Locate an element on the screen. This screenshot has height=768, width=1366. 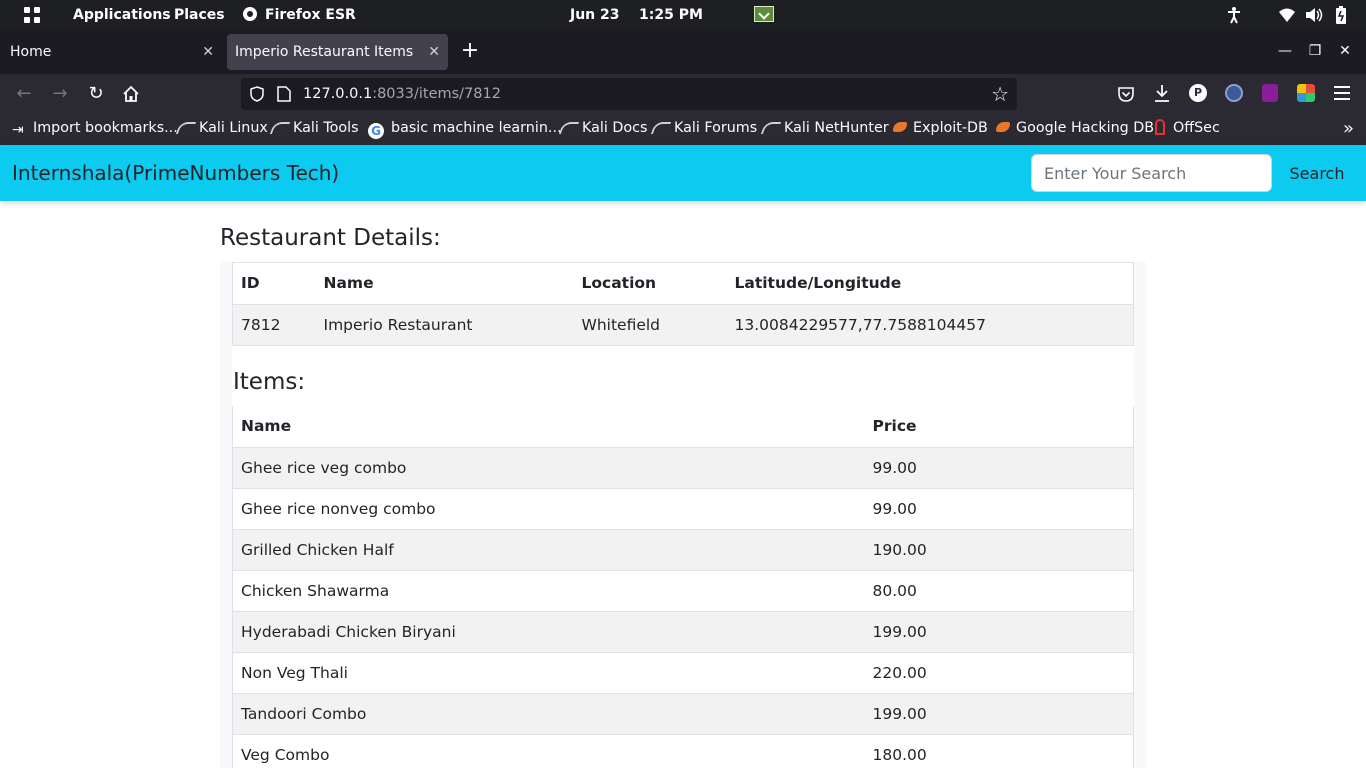
item-price-cell: 180.00 is located at coordinates (999, 751).